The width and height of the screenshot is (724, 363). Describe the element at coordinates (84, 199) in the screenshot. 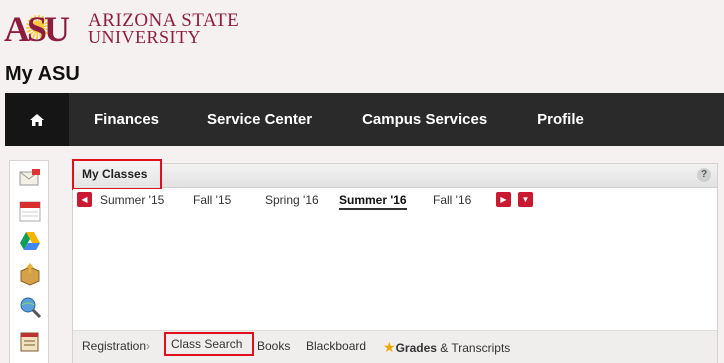

I see `previous-term-button: ◀` at that location.